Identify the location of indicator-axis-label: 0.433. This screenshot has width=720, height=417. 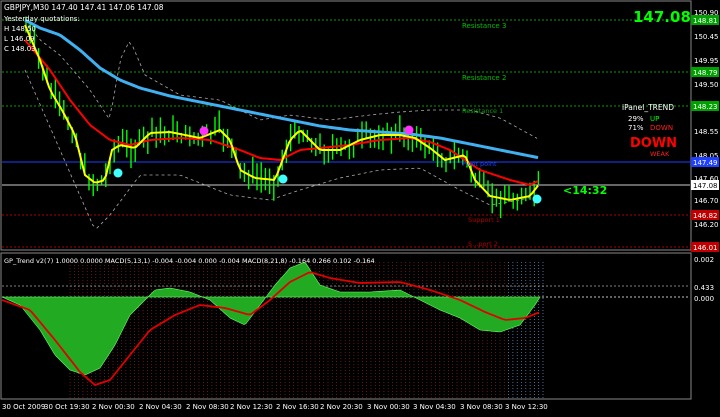
(704, 288).